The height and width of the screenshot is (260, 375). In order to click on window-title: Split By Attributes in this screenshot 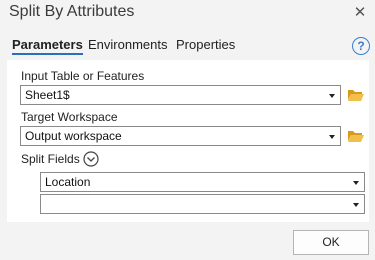, I will do `click(72, 11)`.